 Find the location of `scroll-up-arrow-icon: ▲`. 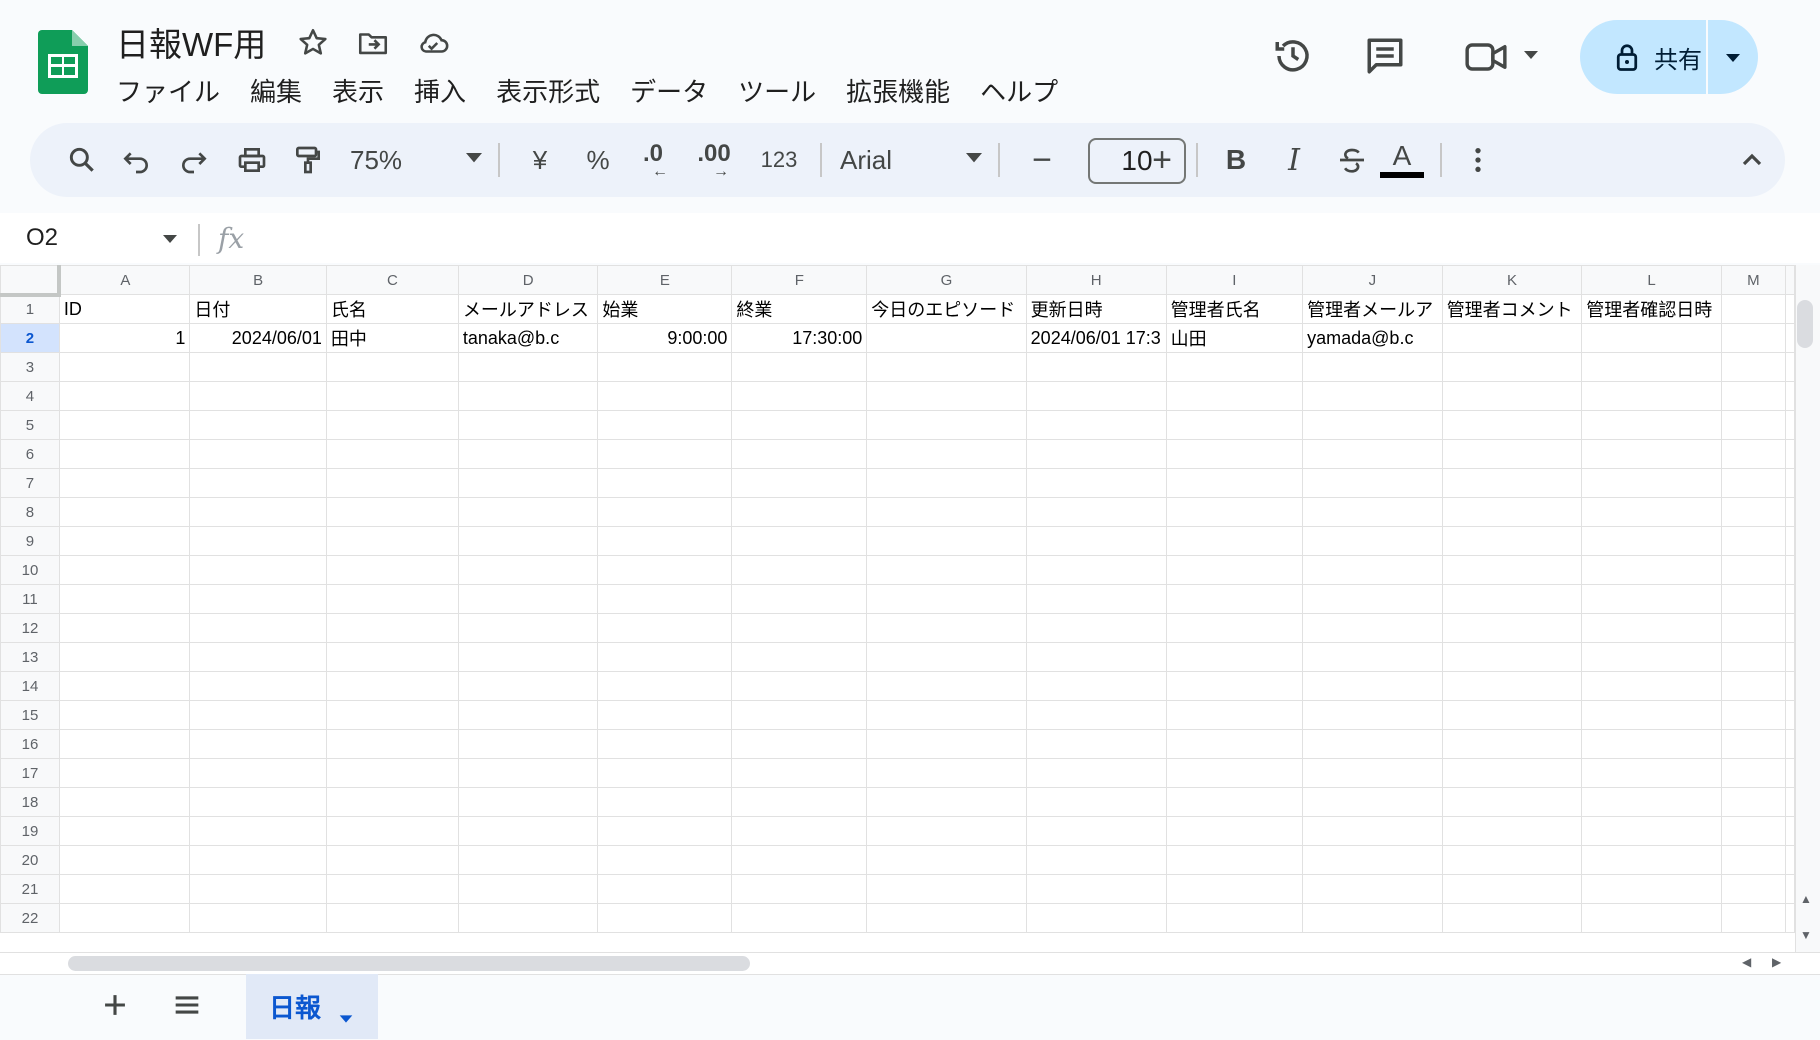

scroll-up-arrow-icon: ▲ is located at coordinates (1806, 899).